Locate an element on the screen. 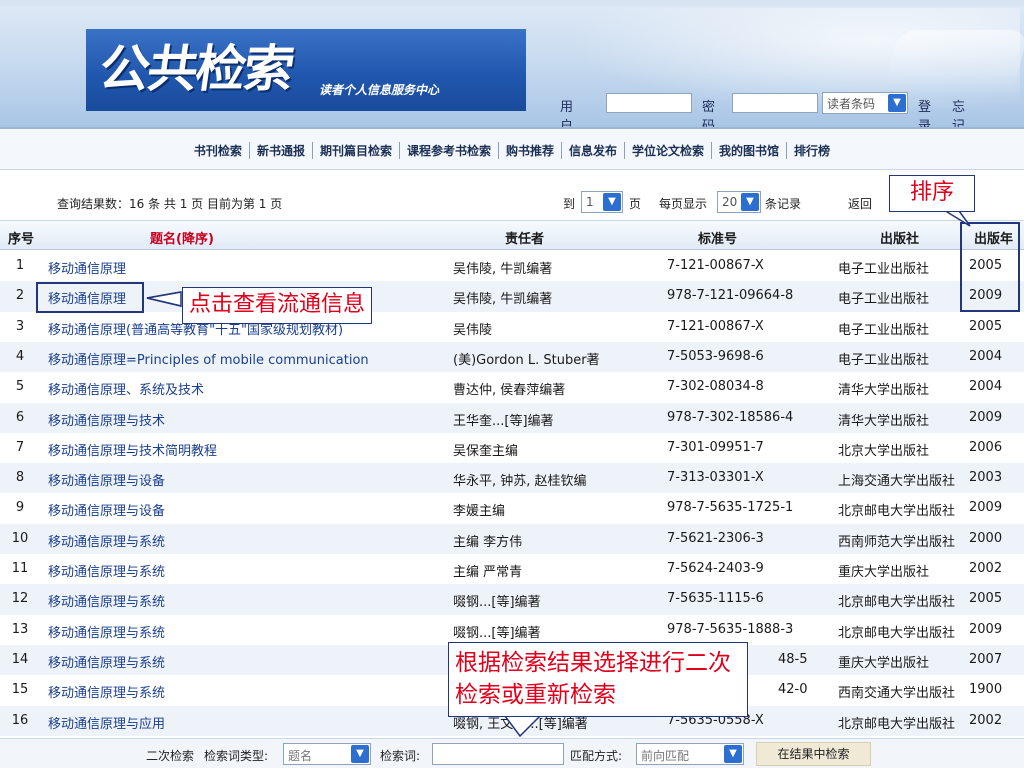 The height and width of the screenshot is (768, 1024). row-number: 10 is located at coordinates (20, 538).